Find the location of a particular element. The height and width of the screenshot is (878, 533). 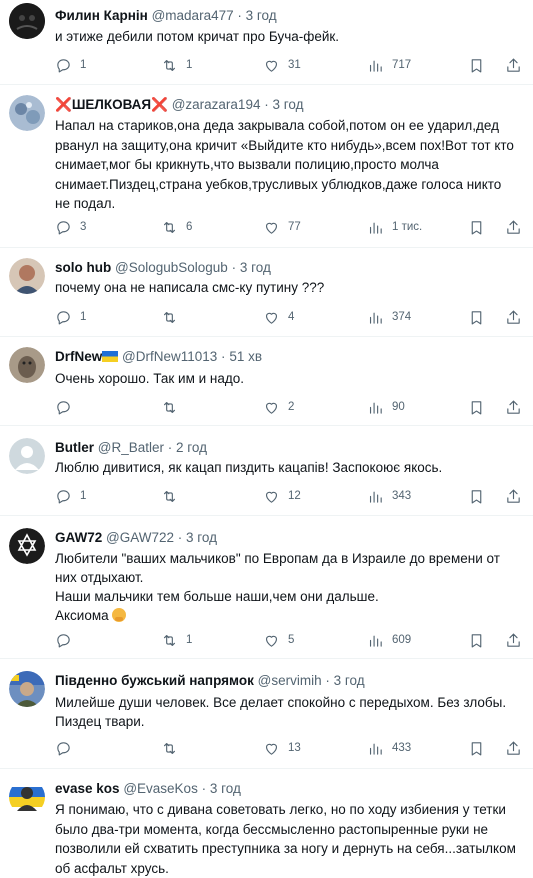

author-name: Филин Карнiн is located at coordinates (101, 15).